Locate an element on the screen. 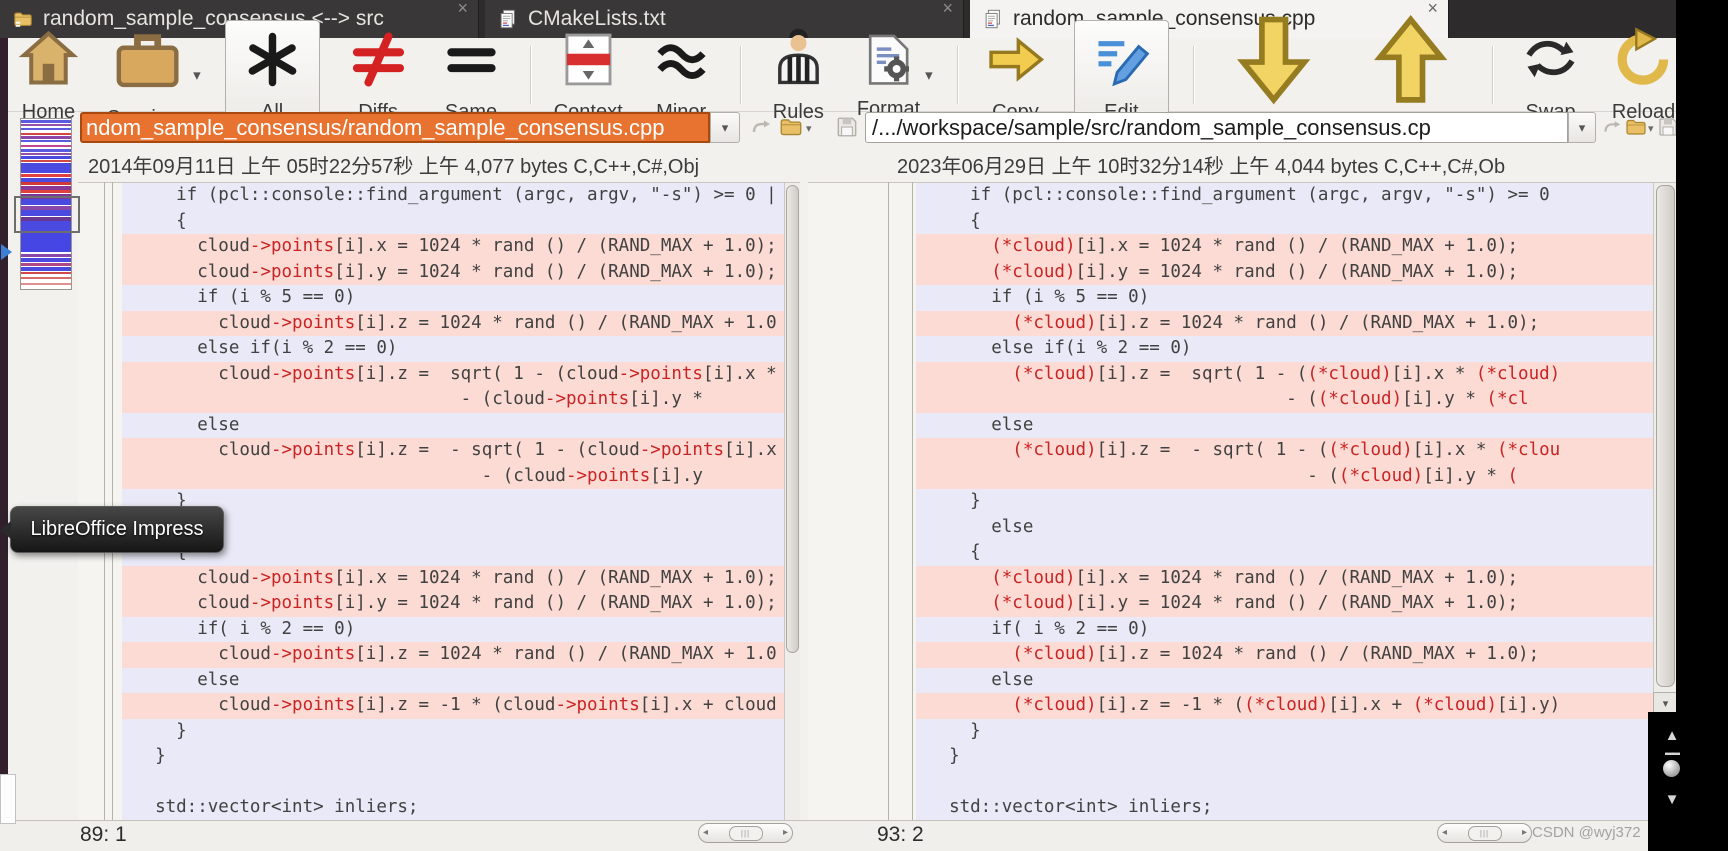  toolbar-context-button: Context is located at coordinates (588, 74).